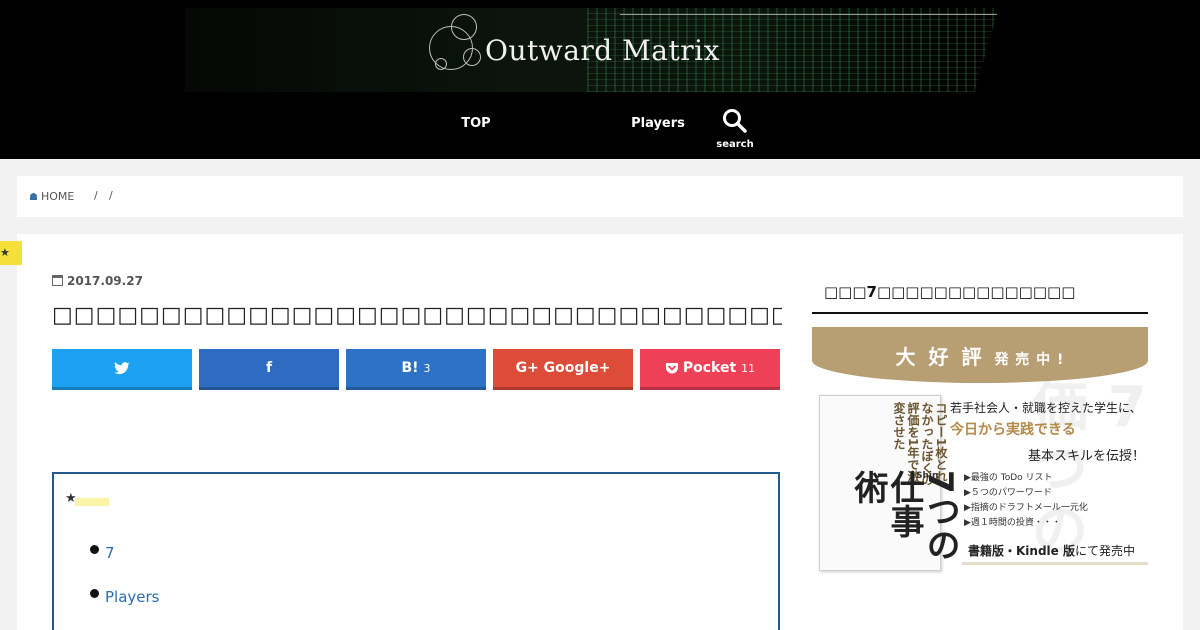 The image size is (1200, 630). I want to click on hatena-count: 3, so click(427, 368).